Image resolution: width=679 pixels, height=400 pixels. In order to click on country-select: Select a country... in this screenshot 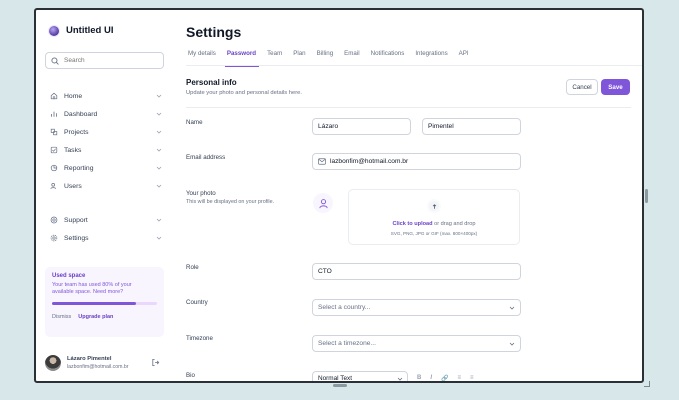, I will do `click(416, 307)`.